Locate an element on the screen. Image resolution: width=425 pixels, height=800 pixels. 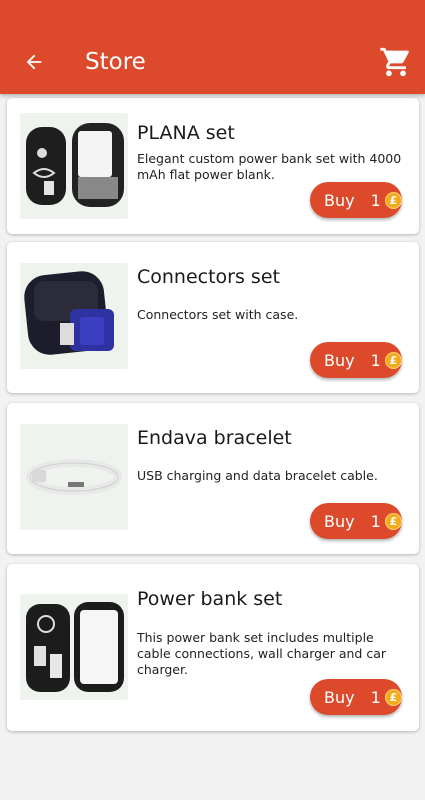
product-name: Power bank set is located at coordinates (210, 599).